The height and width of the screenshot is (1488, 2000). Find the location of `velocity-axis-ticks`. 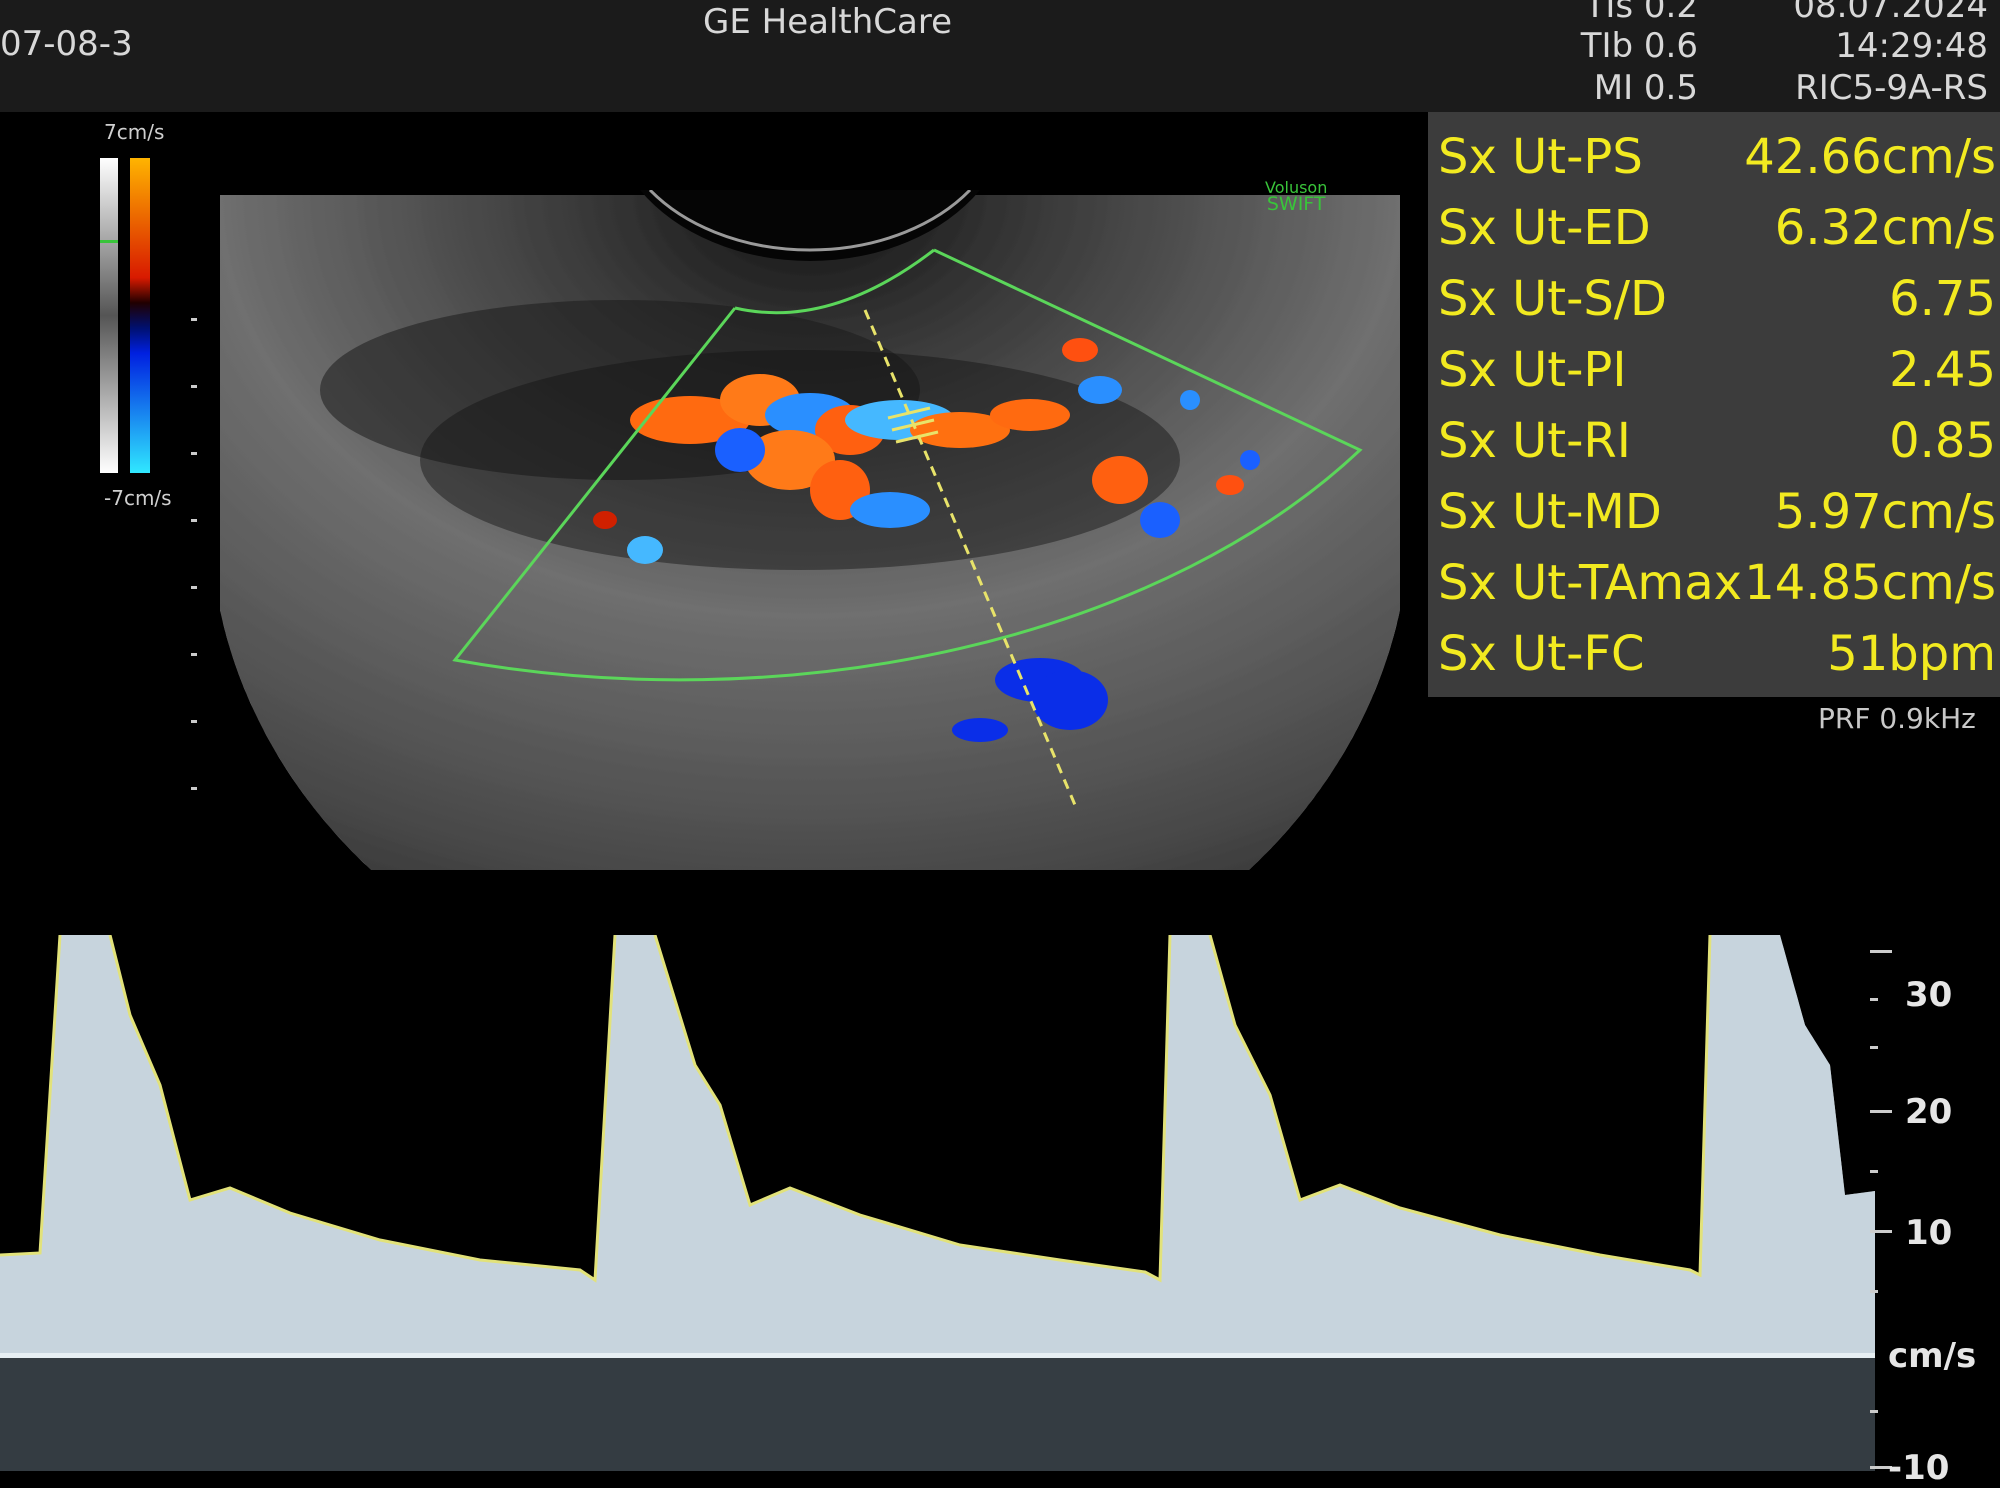

velocity-axis-ticks is located at coordinates (1881, 1209).